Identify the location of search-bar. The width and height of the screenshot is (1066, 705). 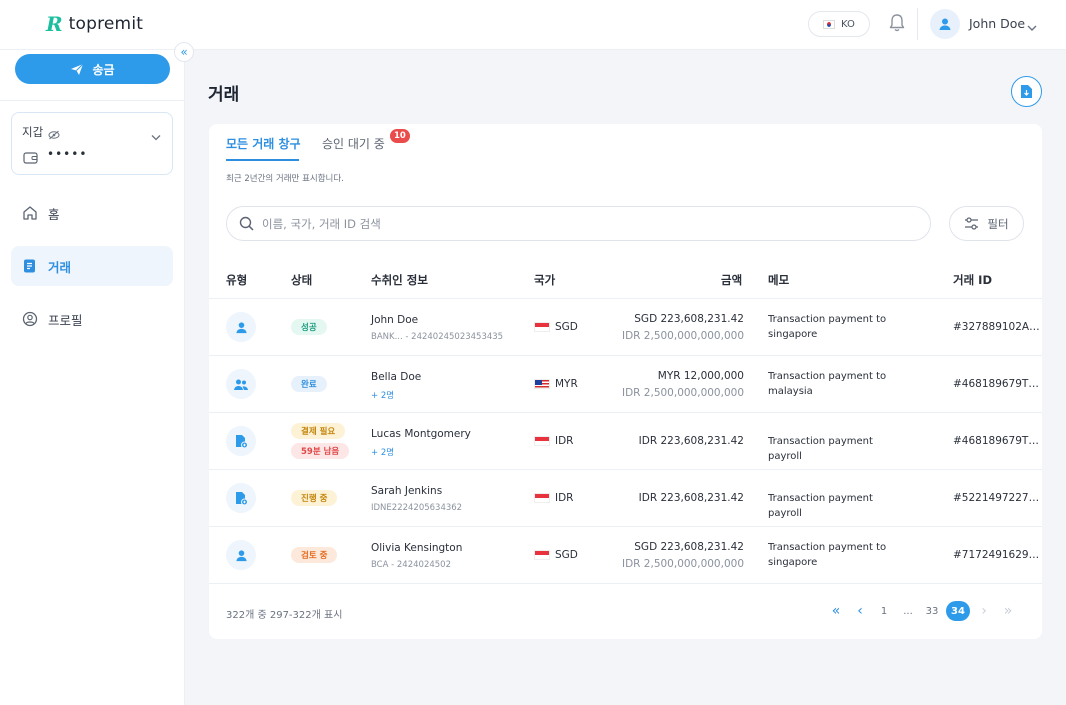
(578, 223).